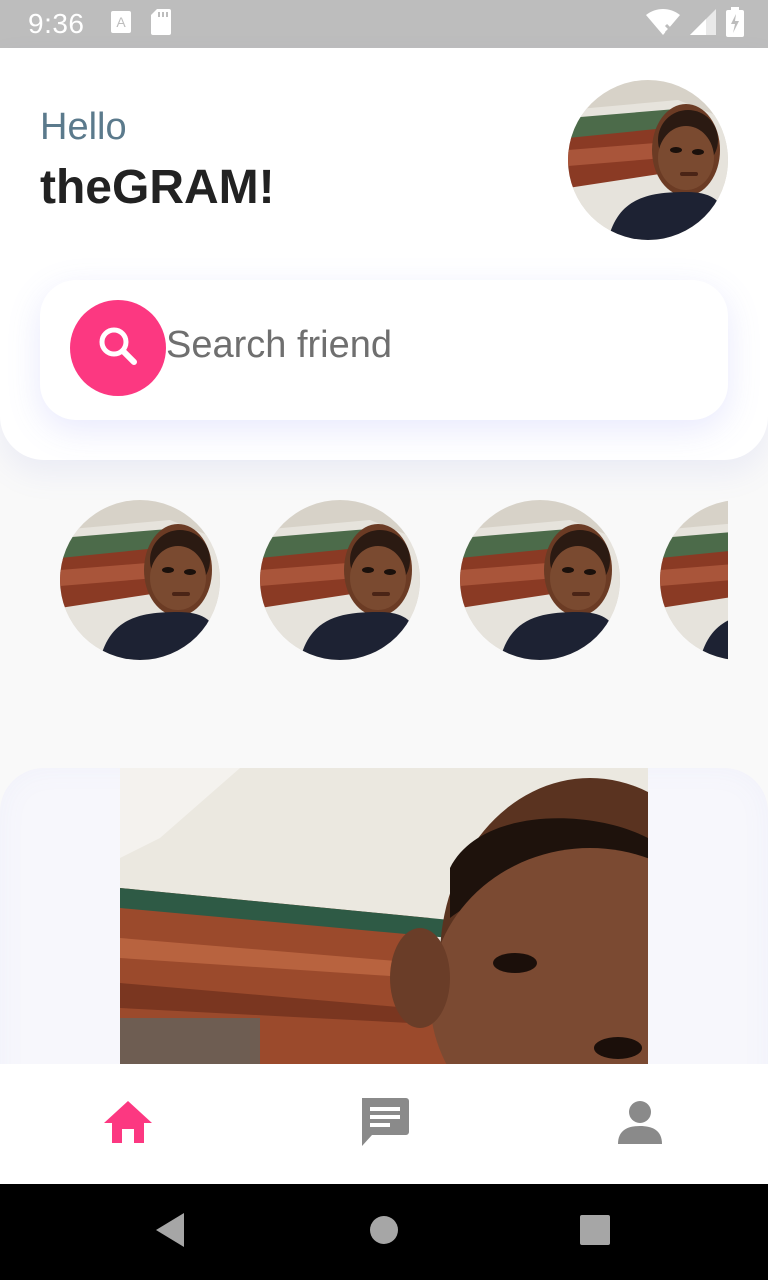 The width and height of the screenshot is (768, 1280). What do you see at coordinates (157, 187) in the screenshot?
I see `app-title: theGRAM!` at bounding box center [157, 187].